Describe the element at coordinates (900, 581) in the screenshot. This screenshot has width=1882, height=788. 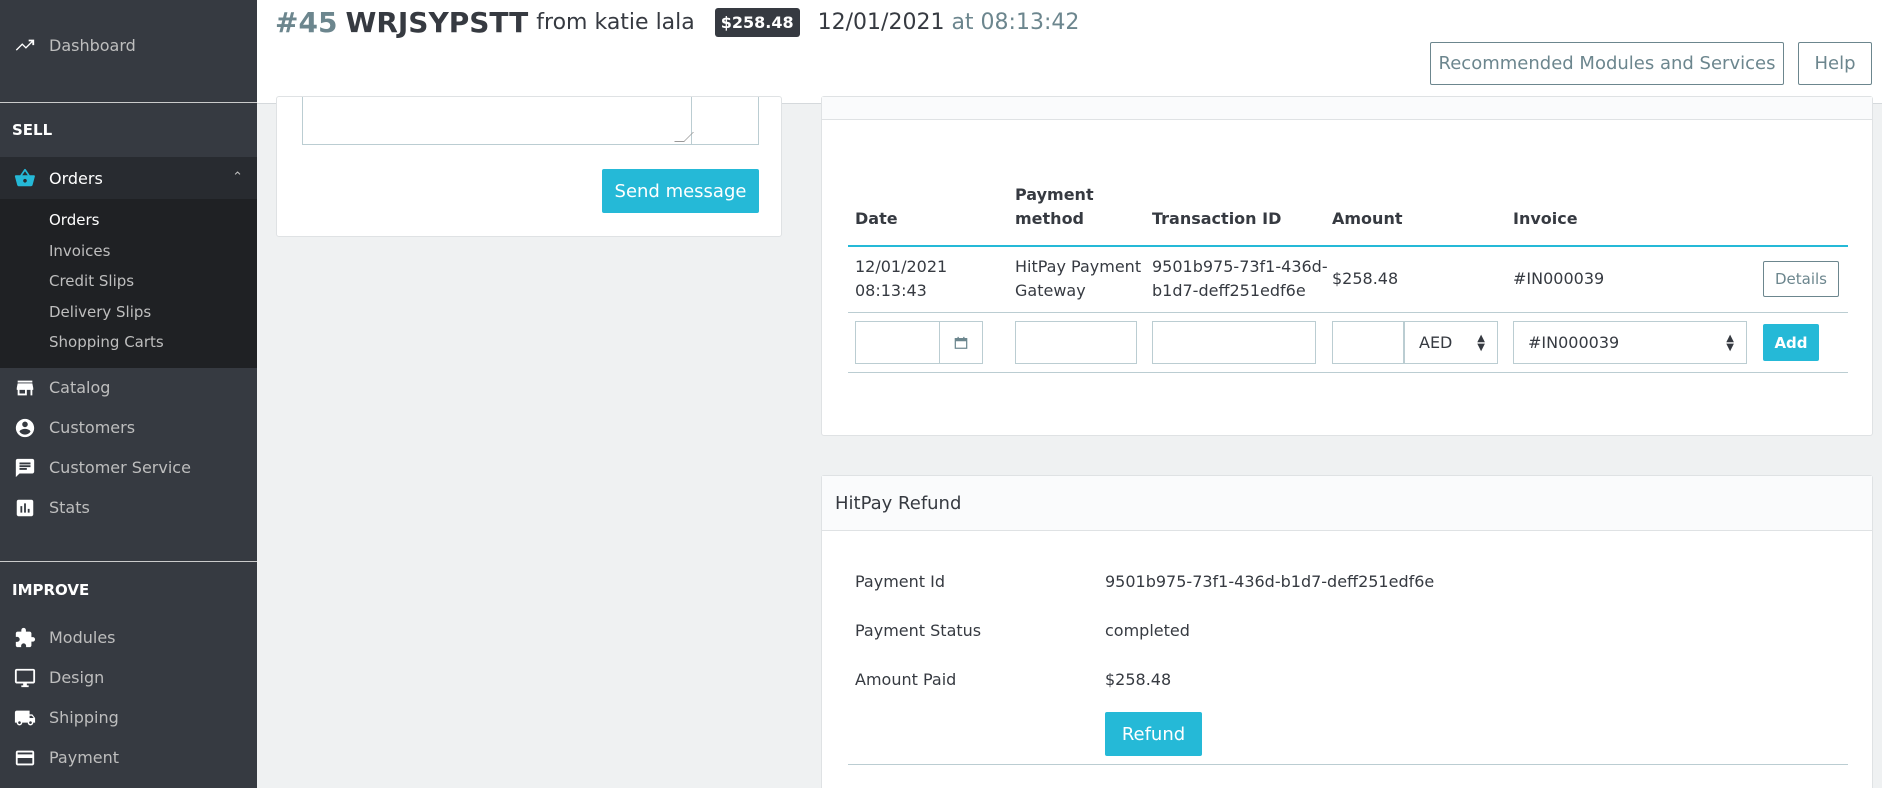
I see `payment-id-label: Payment Id` at that location.